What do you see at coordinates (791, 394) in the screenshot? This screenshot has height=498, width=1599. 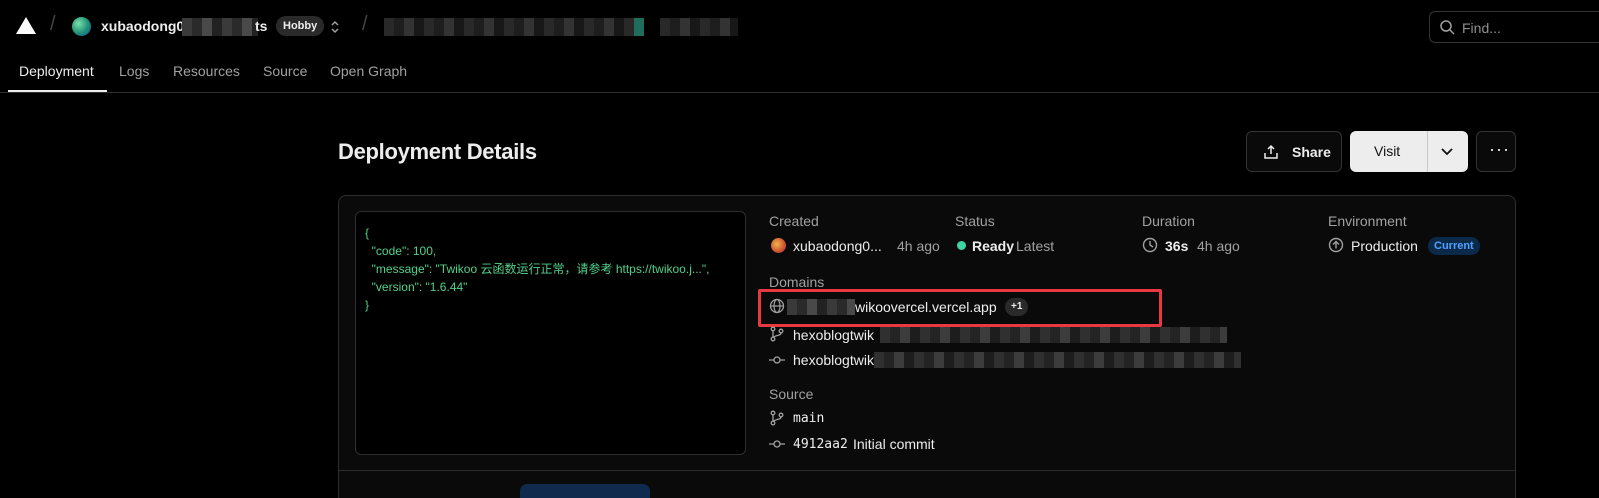 I see `source-label: Source` at bounding box center [791, 394].